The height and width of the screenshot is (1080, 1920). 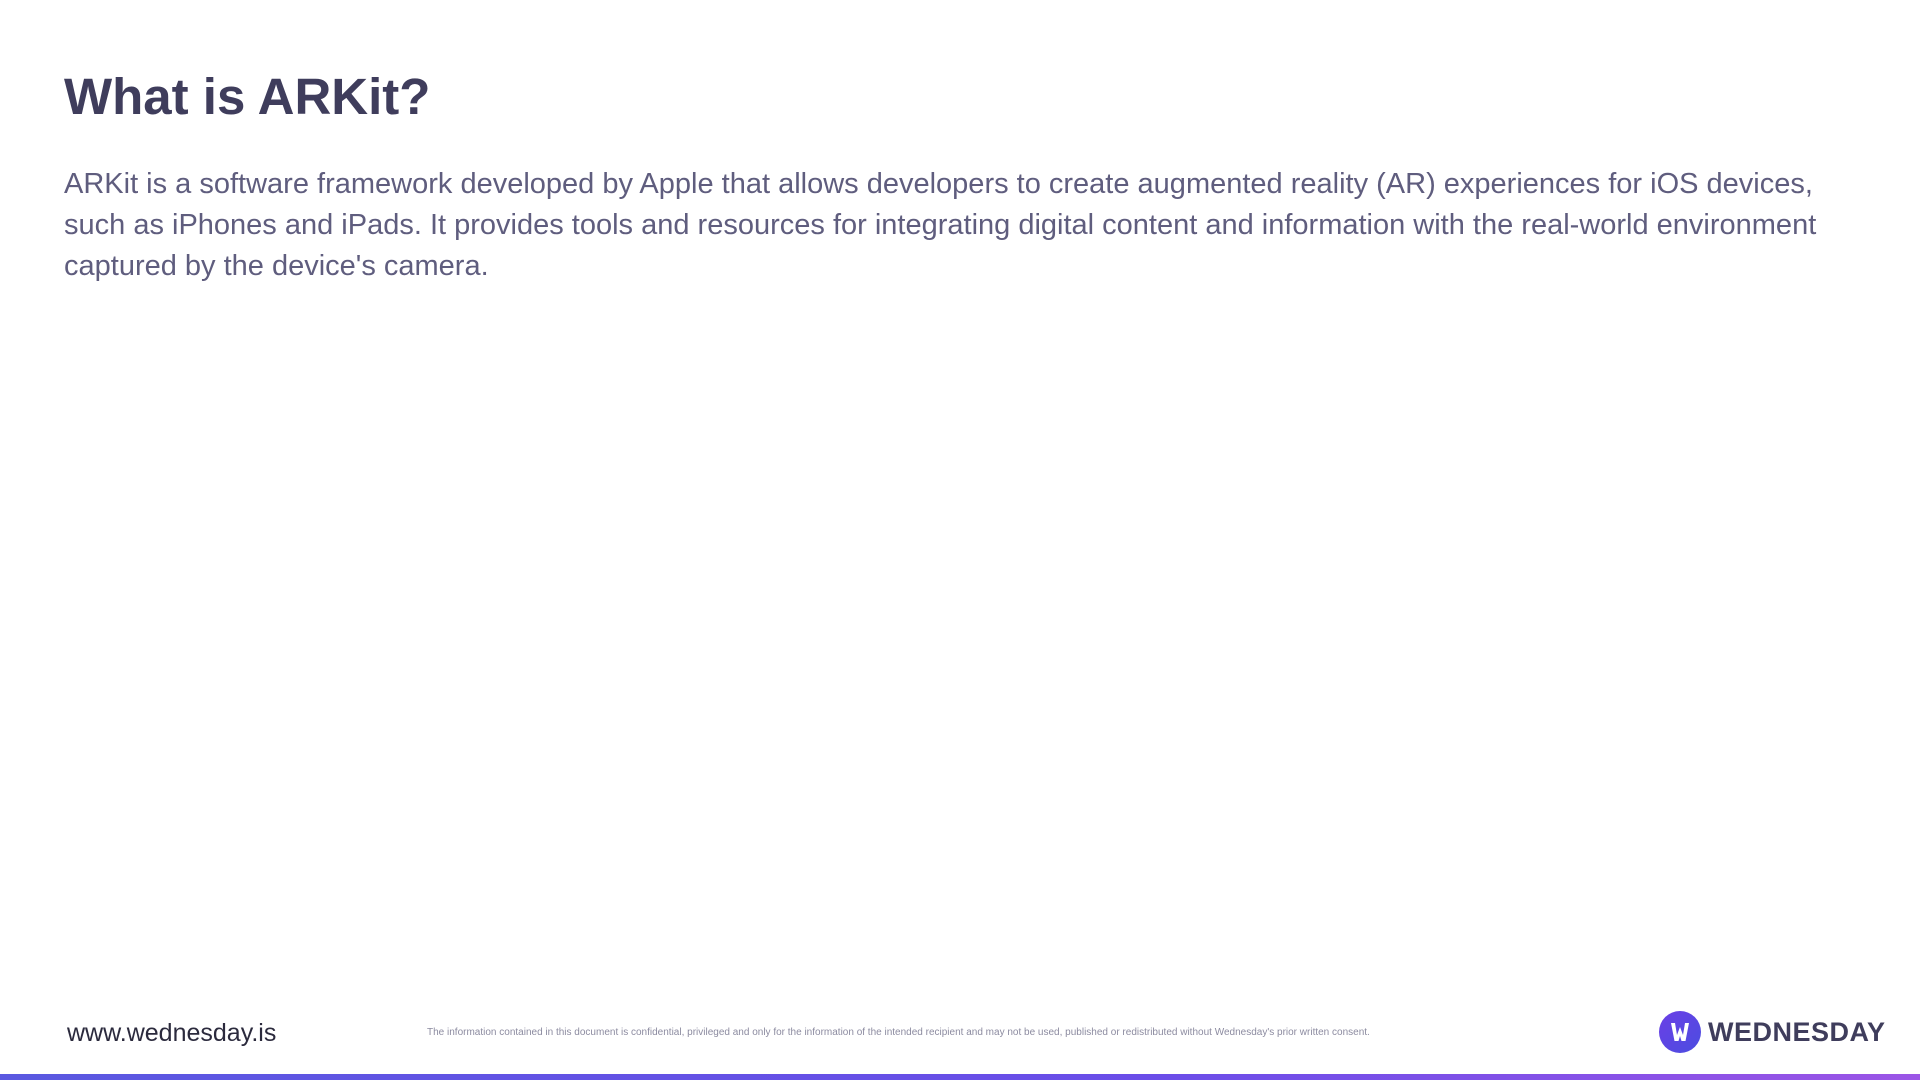 I want to click on slide-title: What is ARKit?, so click(x=247, y=96).